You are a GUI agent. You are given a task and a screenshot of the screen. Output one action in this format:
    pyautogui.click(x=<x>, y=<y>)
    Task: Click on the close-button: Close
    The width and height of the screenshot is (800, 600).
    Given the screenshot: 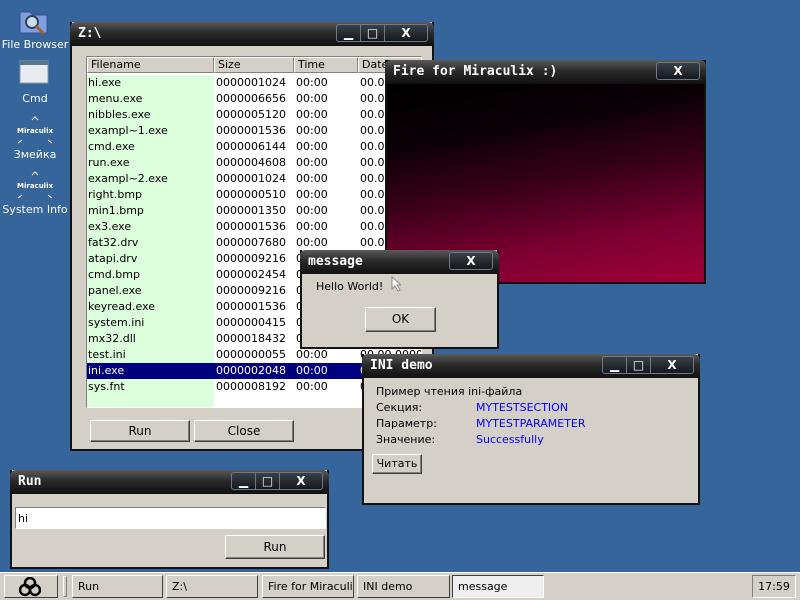 What is the action you would take?
    pyautogui.click(x=244, y=431)
    